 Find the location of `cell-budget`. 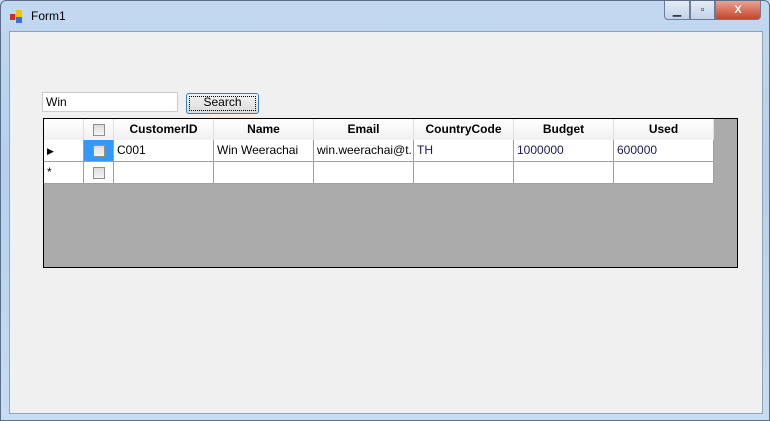

cell-budget is located at coordinates (564, 173).